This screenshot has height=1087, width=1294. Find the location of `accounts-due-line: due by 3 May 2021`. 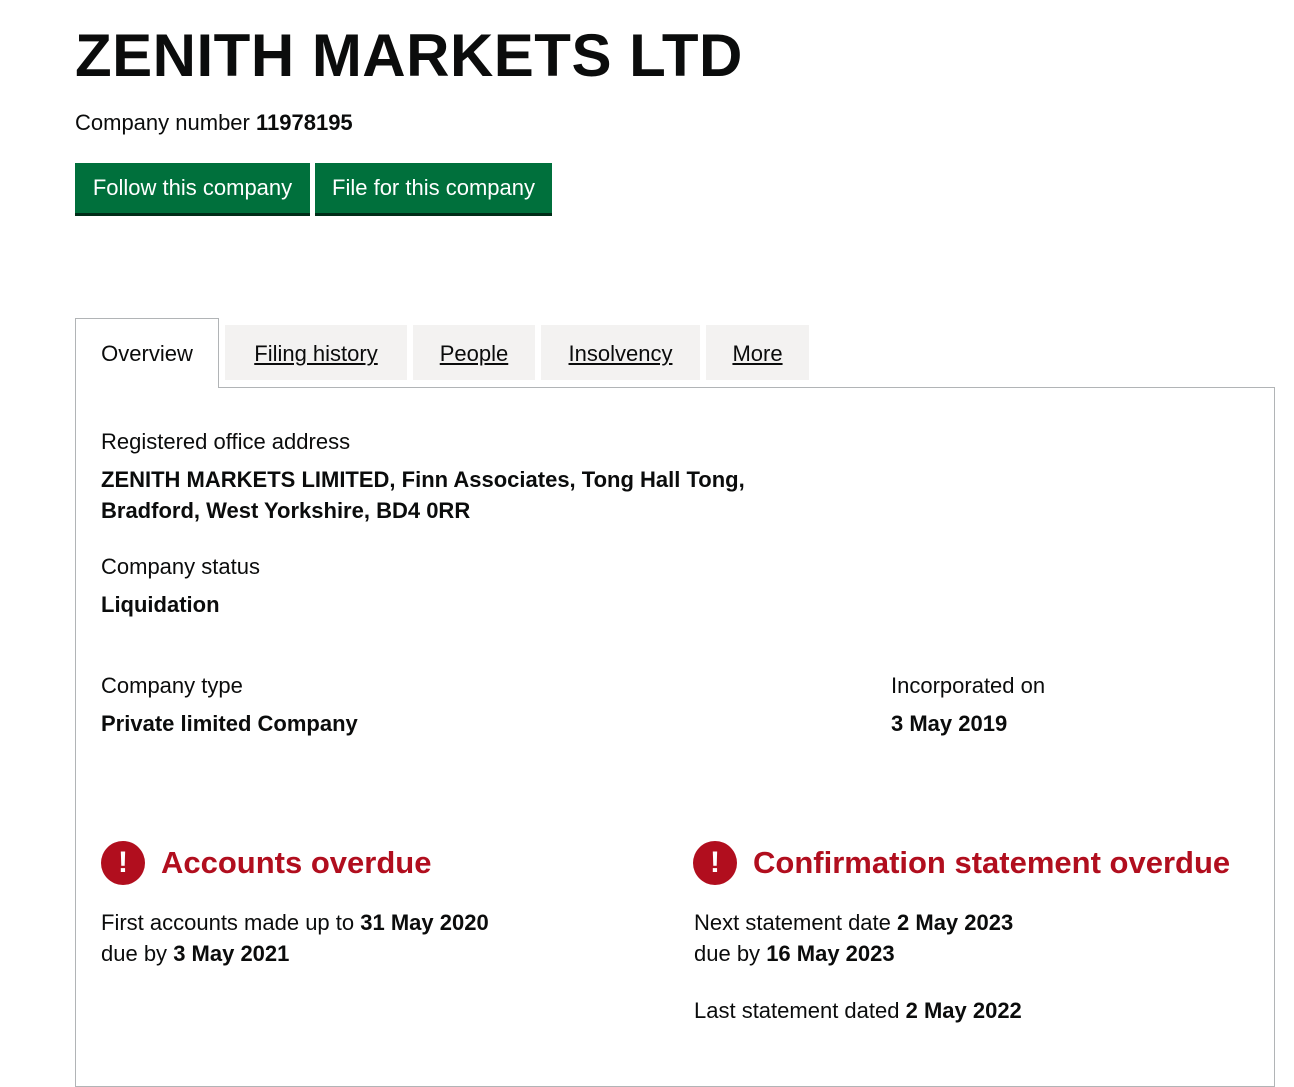

accounts-due-line: due by 3 May 2021 is located at coordinates (195, 953).